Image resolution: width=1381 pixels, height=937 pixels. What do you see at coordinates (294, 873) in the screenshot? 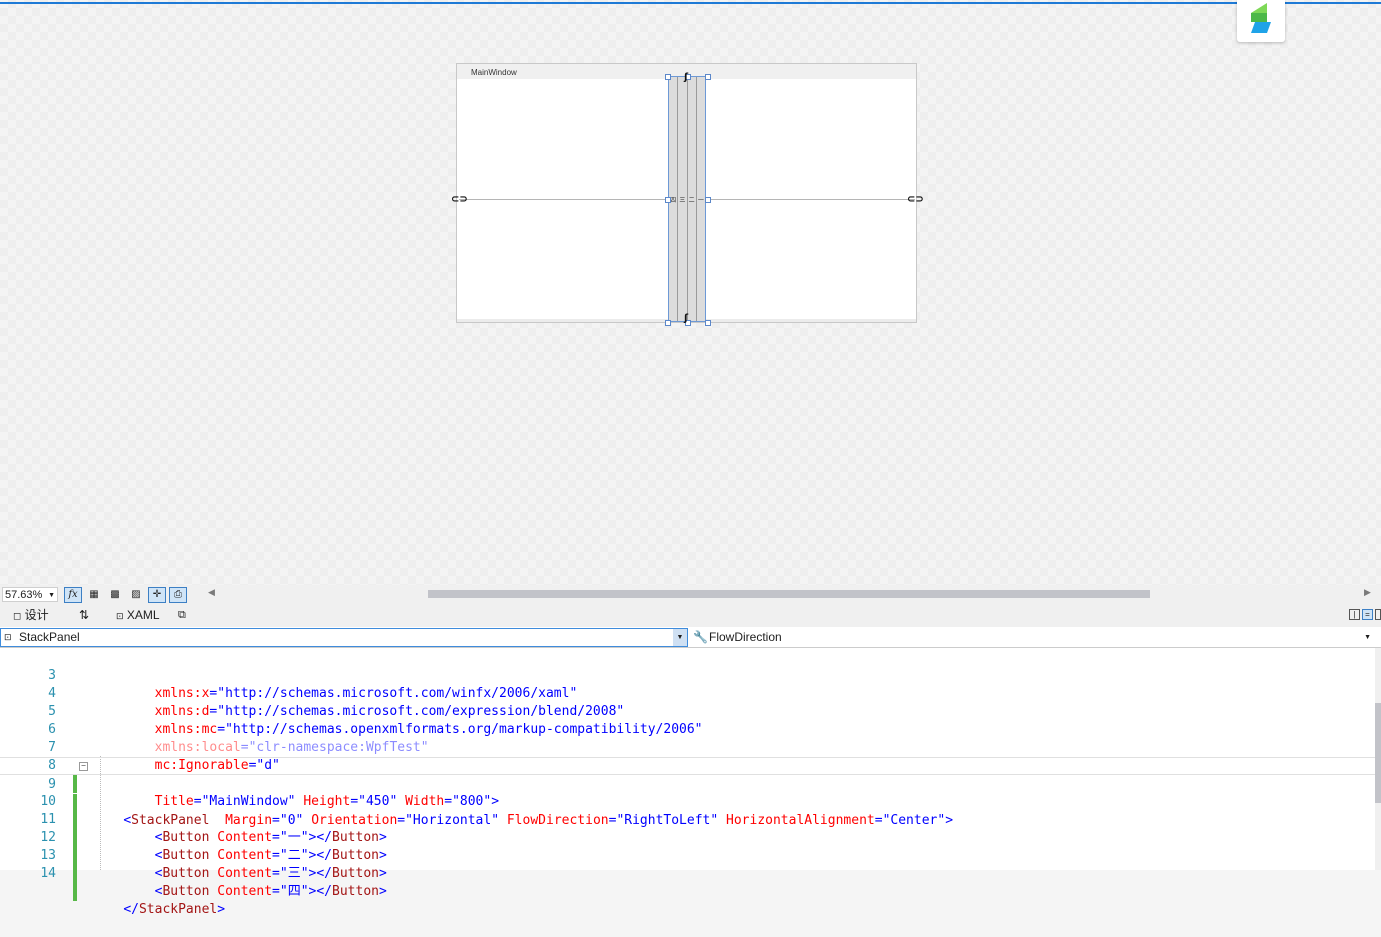
I see `attr-value: "三"` at bounding box center [294, 873].